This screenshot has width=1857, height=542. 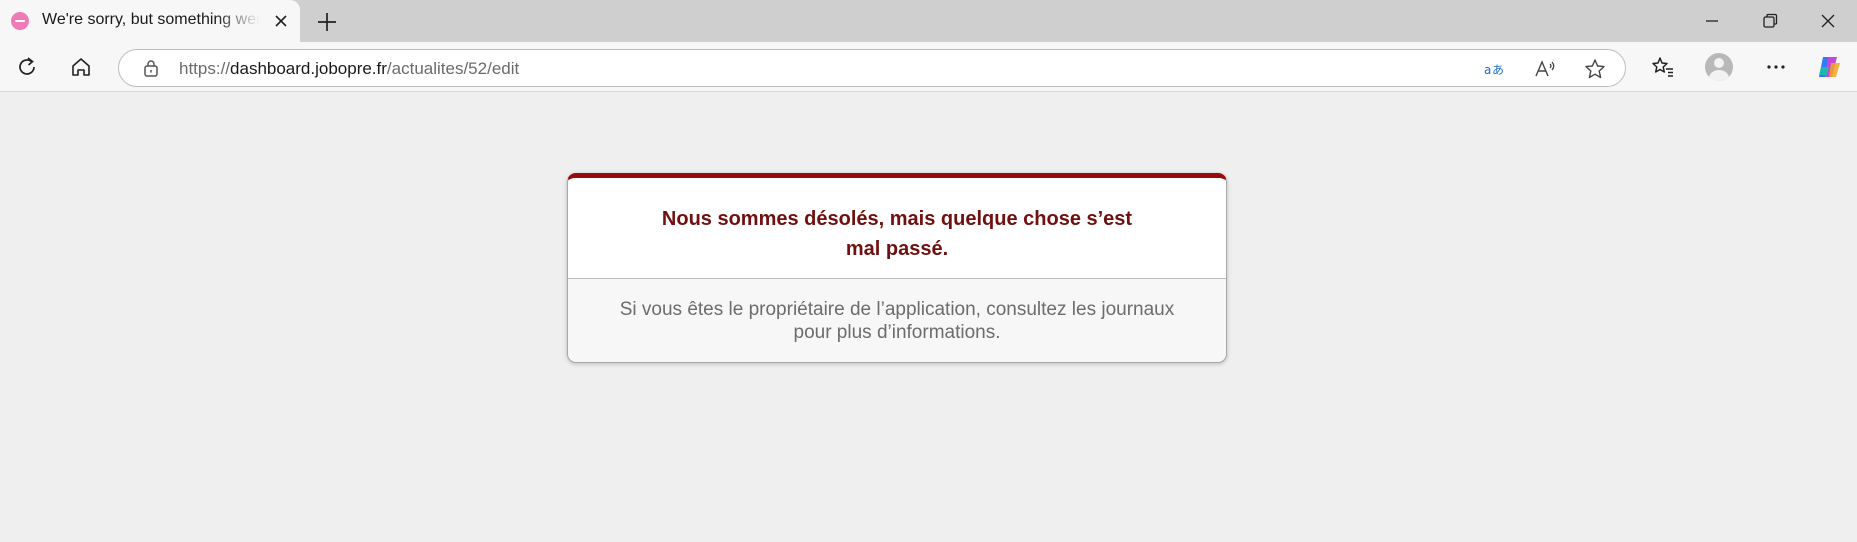 I want to click on close-window-icon, so click(x=1828, y=21).